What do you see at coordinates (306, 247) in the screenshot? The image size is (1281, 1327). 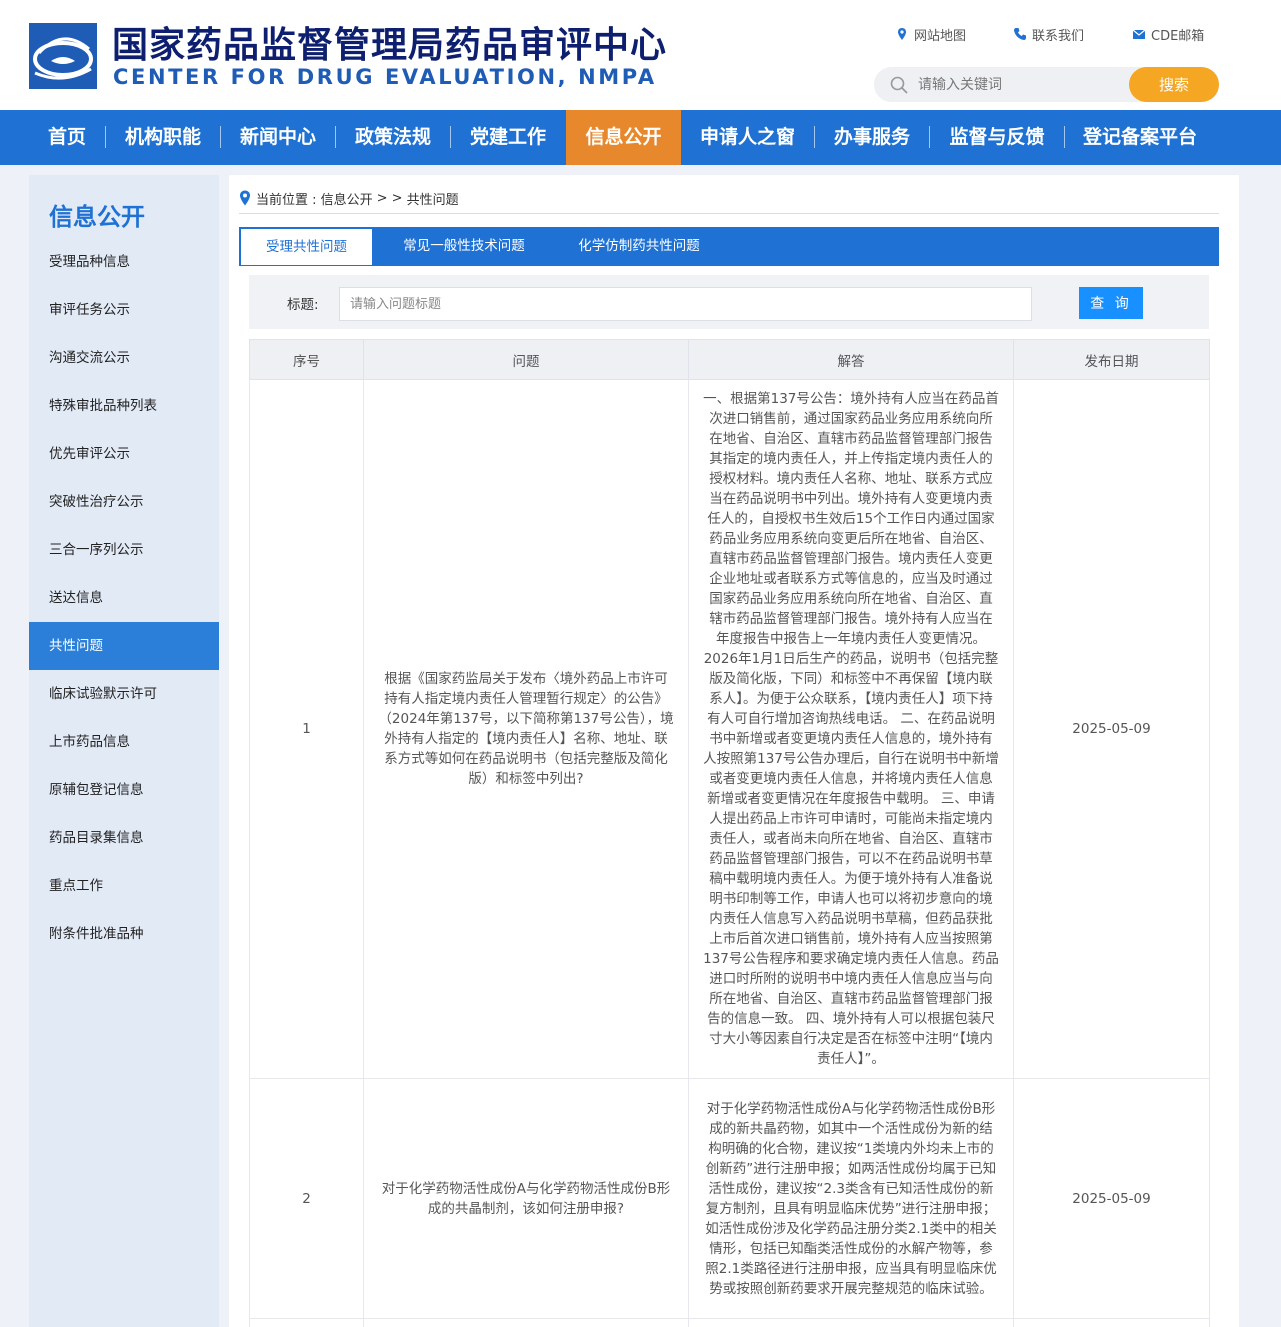 I see `tab-accepted-common-questions: 受理共性问题` at bounding box center [306, 247].